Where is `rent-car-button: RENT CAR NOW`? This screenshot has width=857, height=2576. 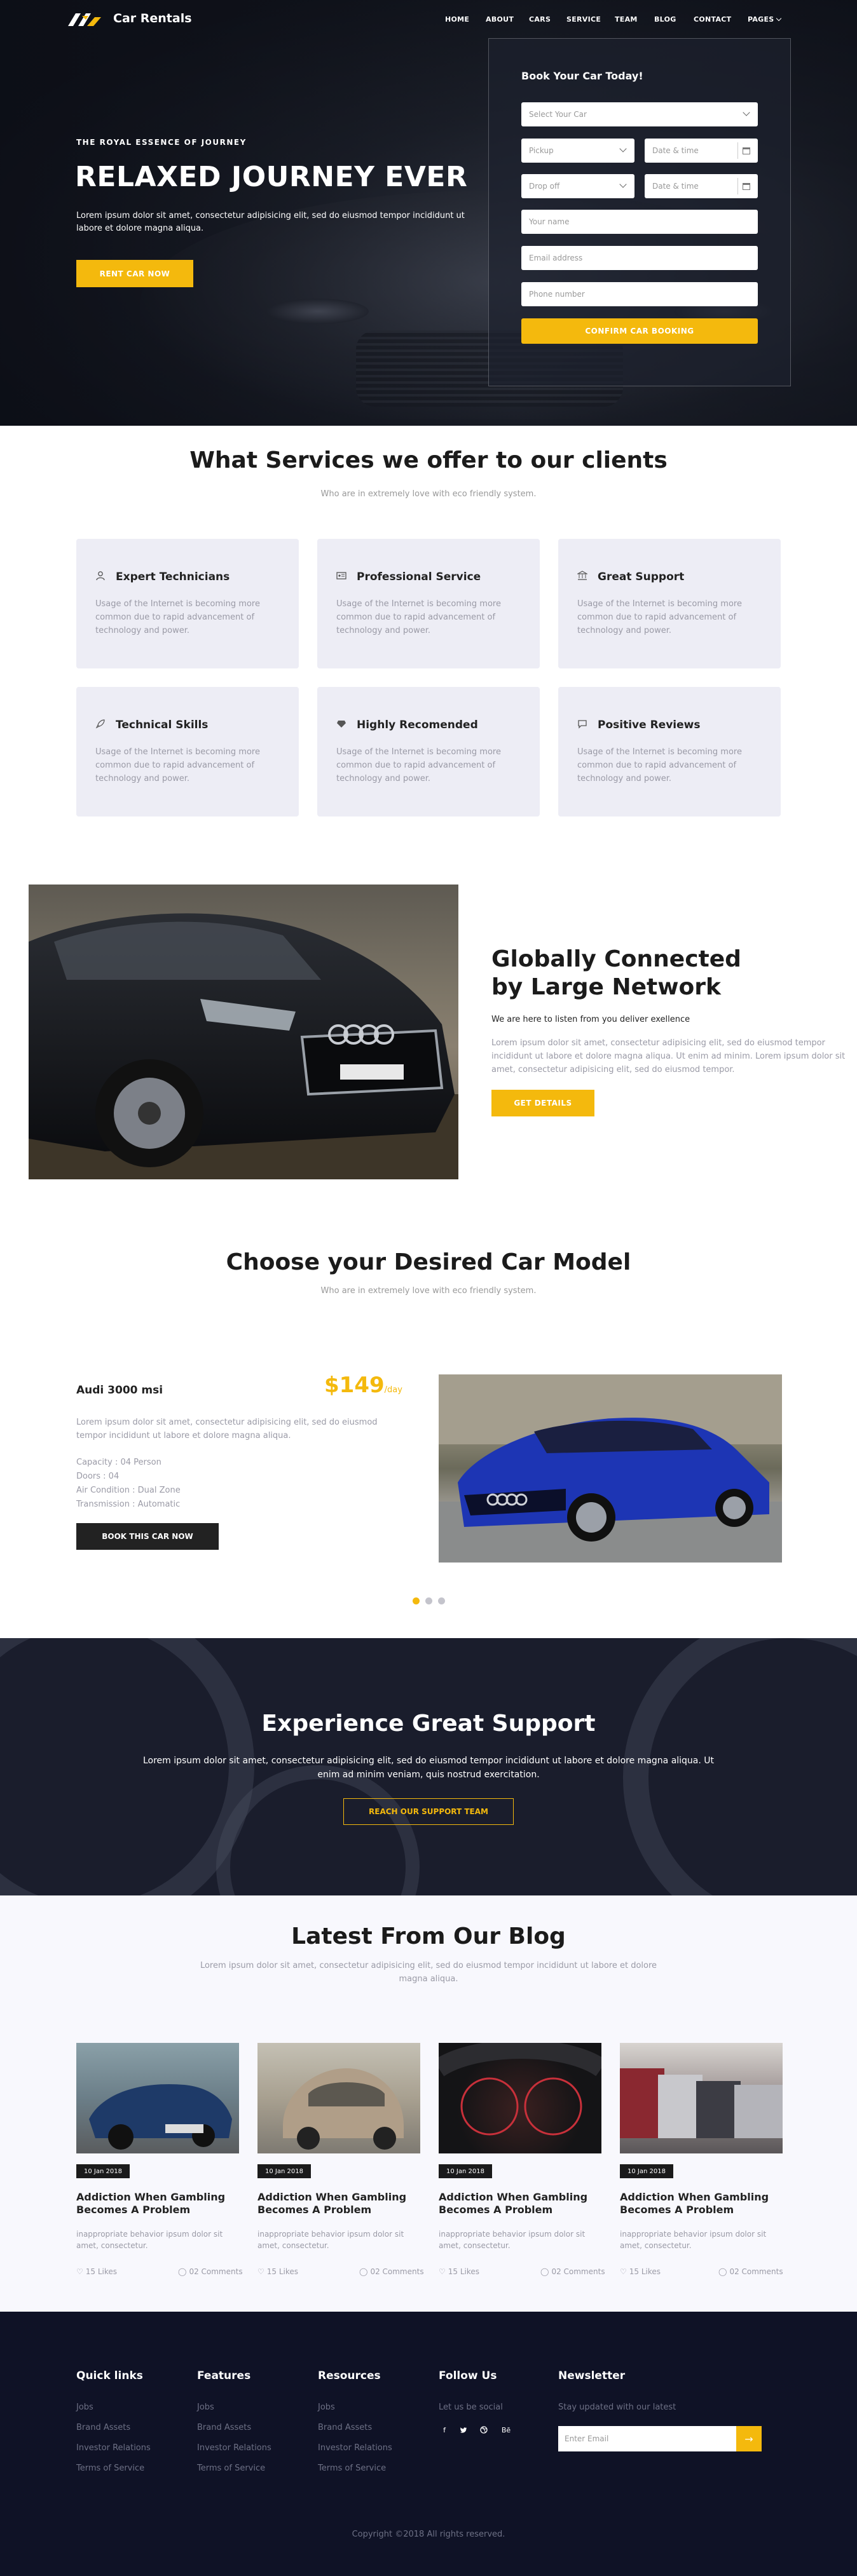
rent-car-button: RENT CAR NOW is located at coordinates (134, 273).